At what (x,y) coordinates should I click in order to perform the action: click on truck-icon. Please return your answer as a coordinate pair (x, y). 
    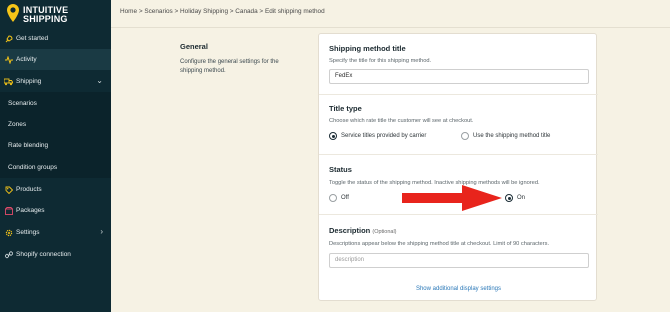
    Looking at the image, I should click on (8, 81).